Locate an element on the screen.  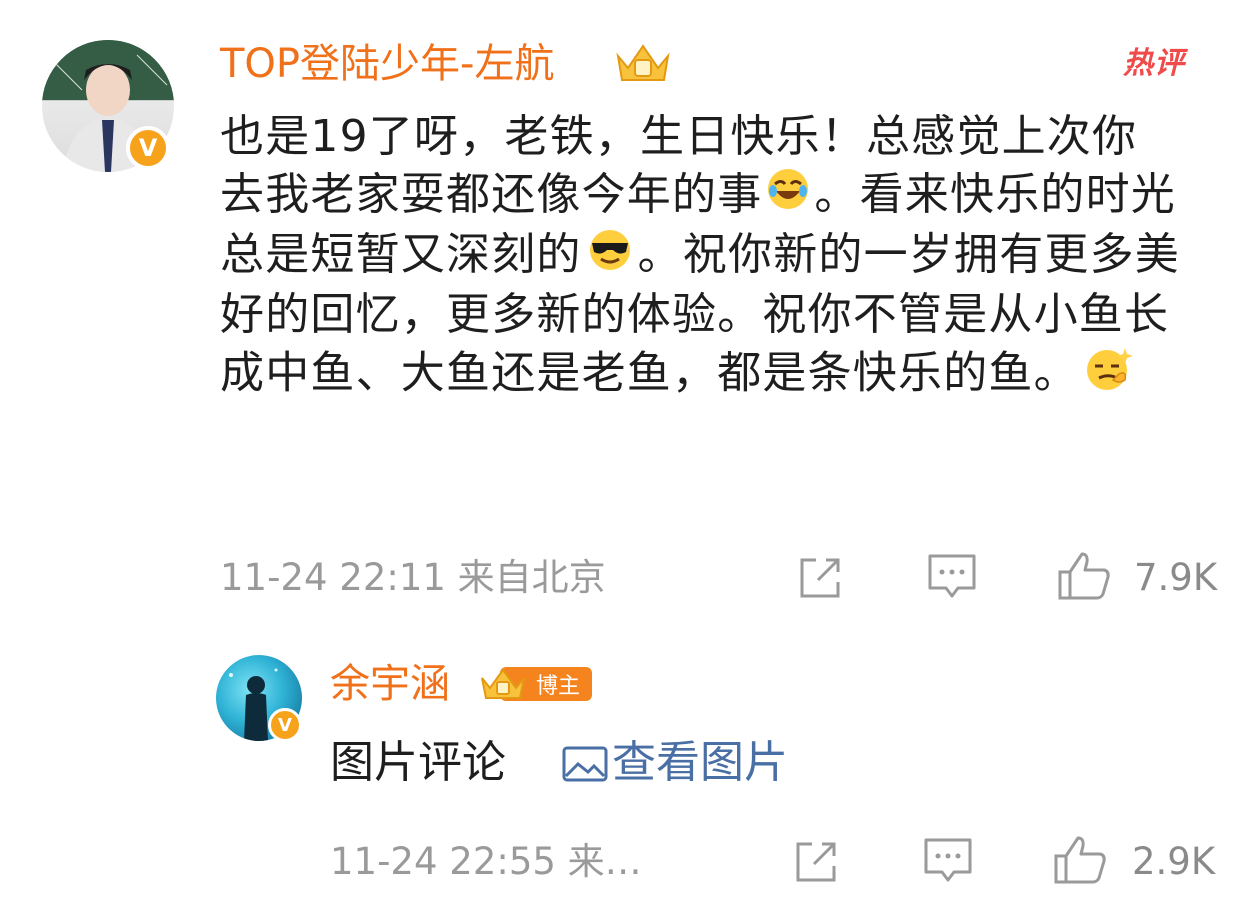
sunglasses-emoji is located at coordinates (610, 257).